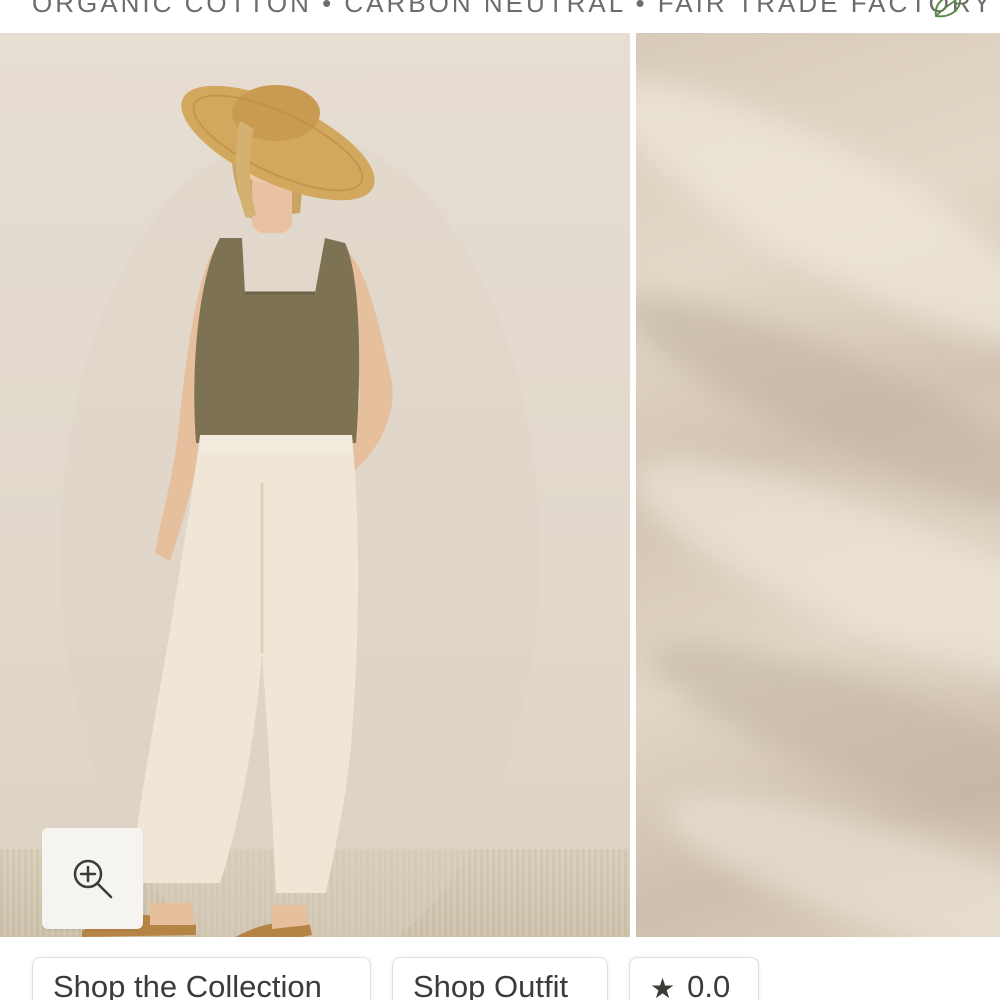  Describe the element at coordinates (663, 986) in the screenshot. I see `star-icon: ★` at that location.